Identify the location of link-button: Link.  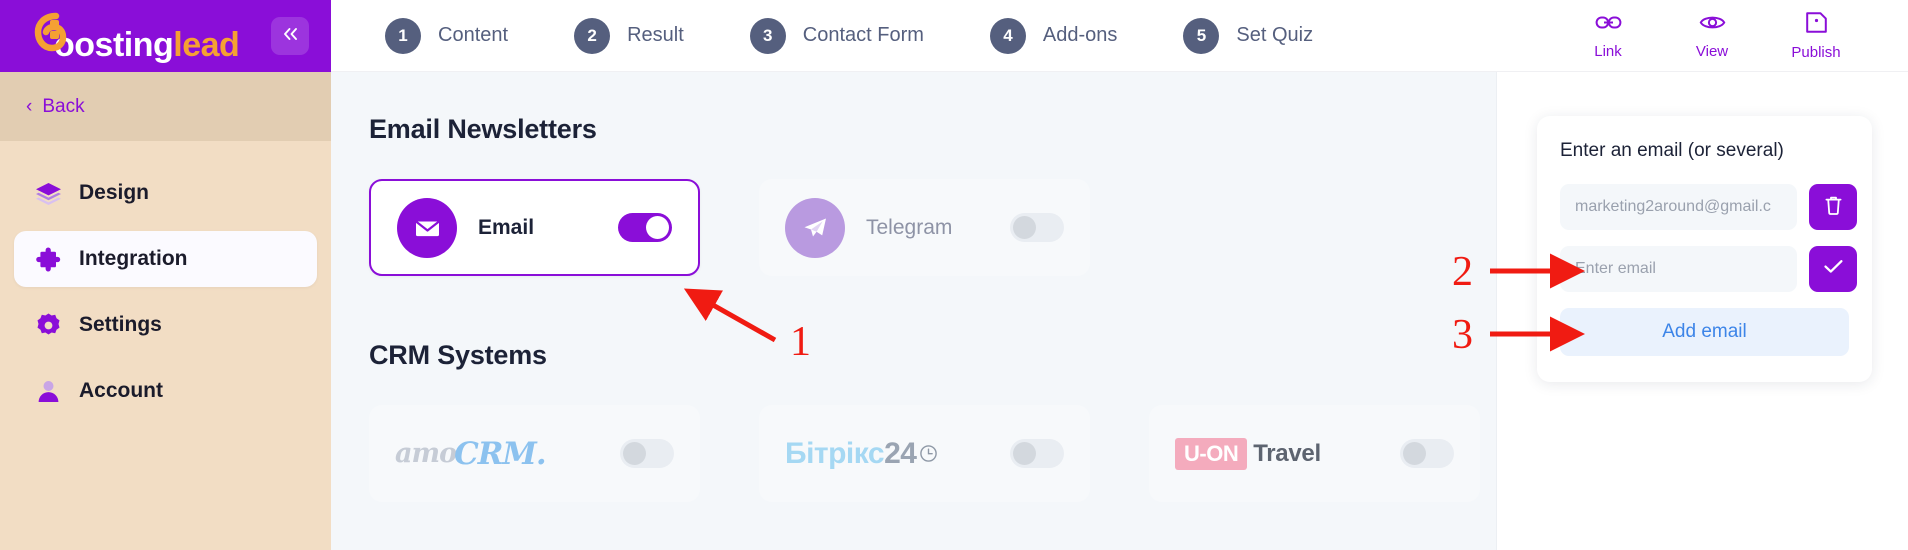
(1608, 36).